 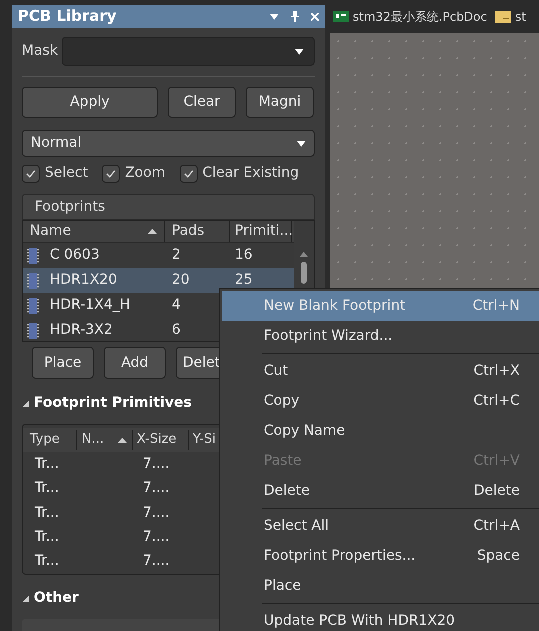 What do you see at coordinates (380, 526) in the screenshot?
I see `menu-item: Select All Ctrl+A` at bounding box center [380, 526].